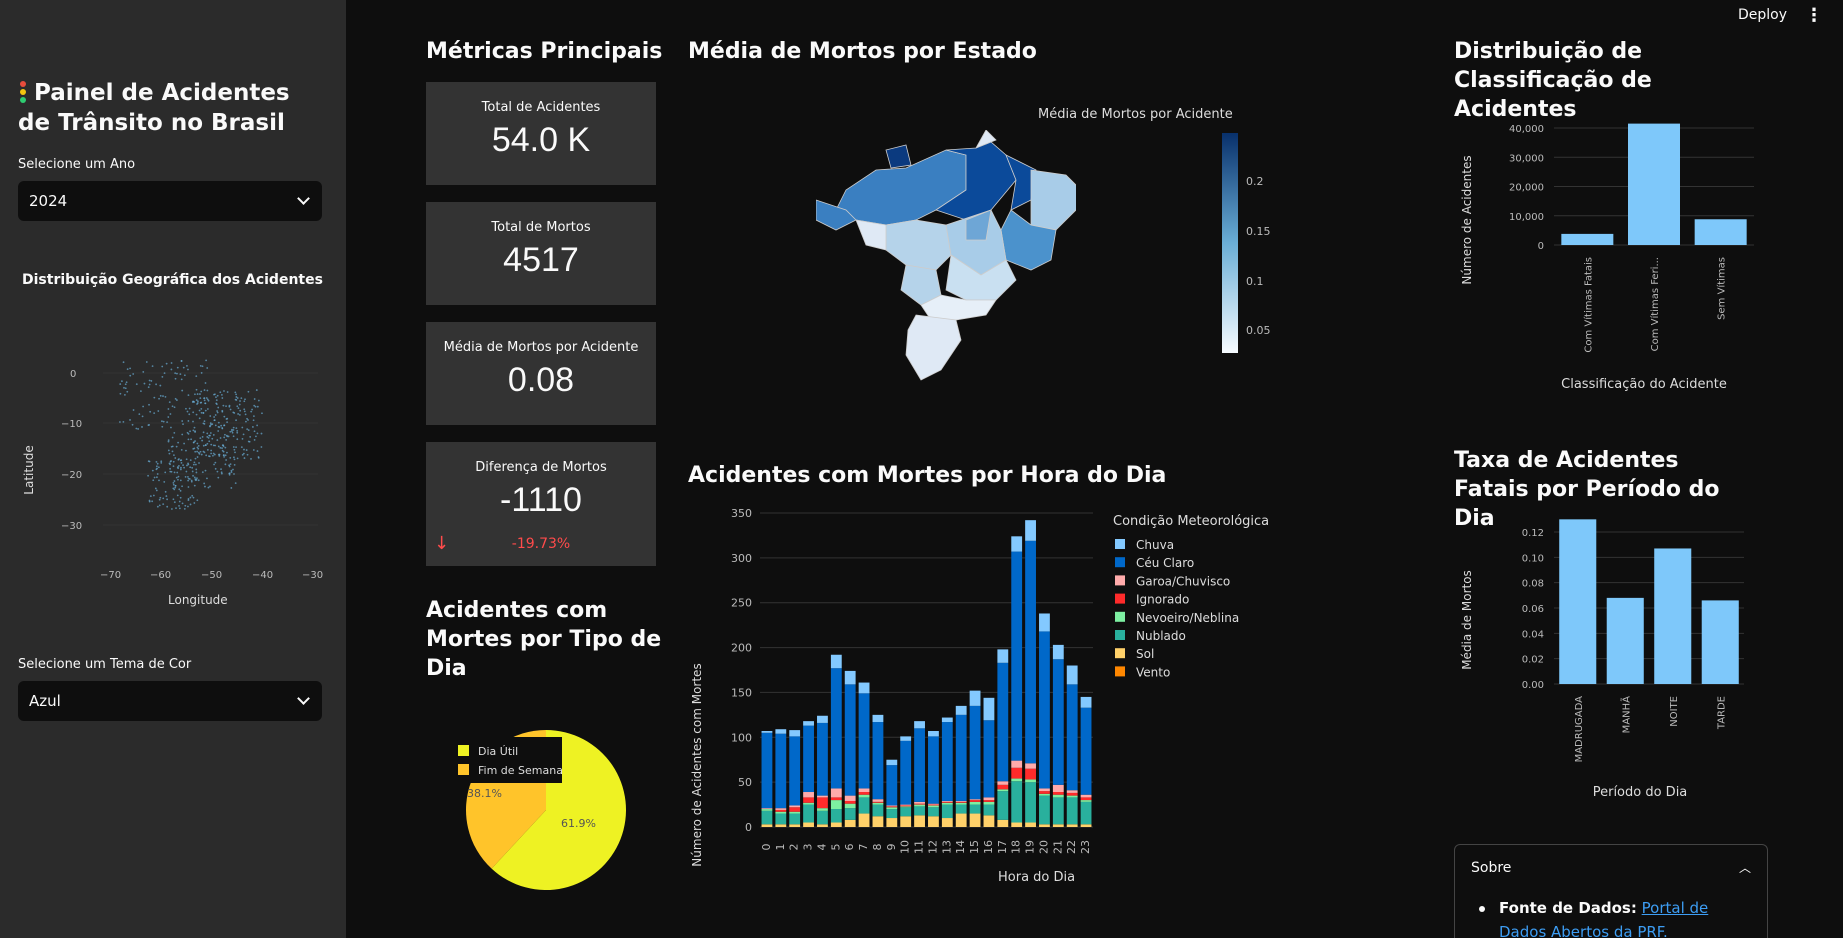 The height and width of the screenshot is (938, 1843). What do you see at coordinates (1762, 15) in the screenshot?
I see `deploy-button: Deploy` at bounding box center [1762, 15].